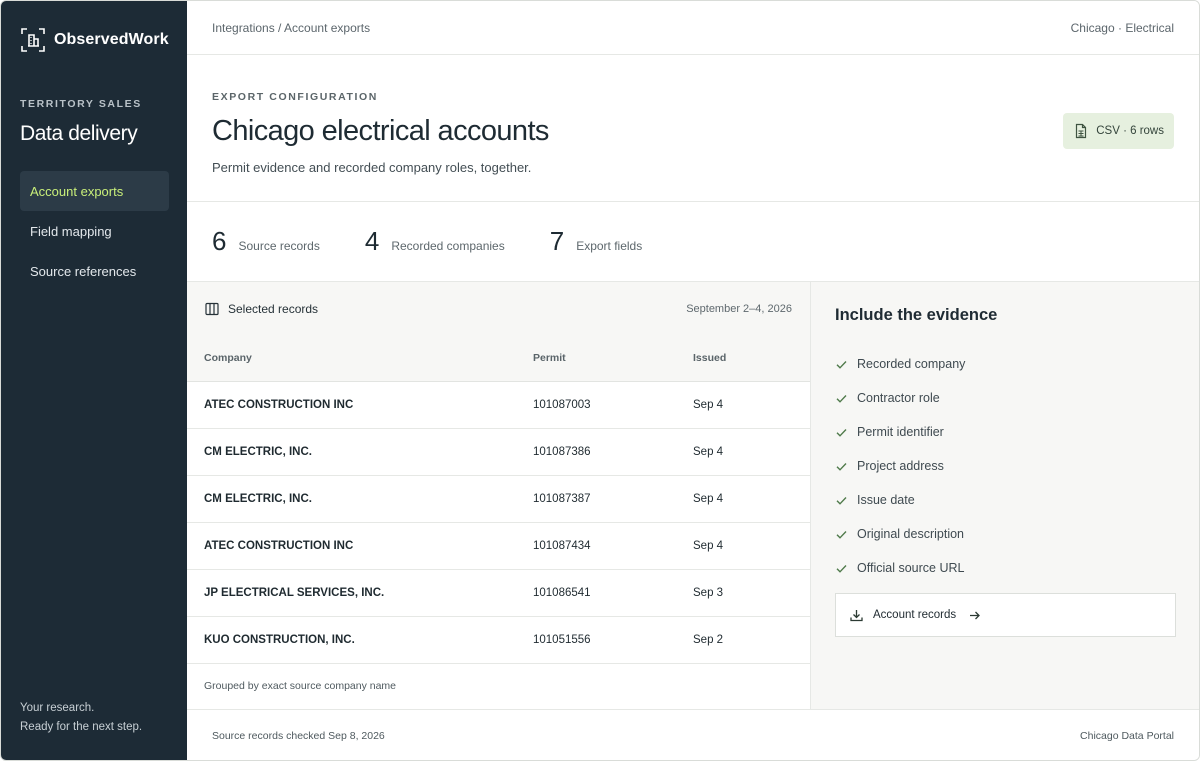 Image resolution: width=1200 pixels, height=761 pixels. Describe the element at coordinates (613, 452) in the screenshot. I see `cell-permit: 101087386` at that location.